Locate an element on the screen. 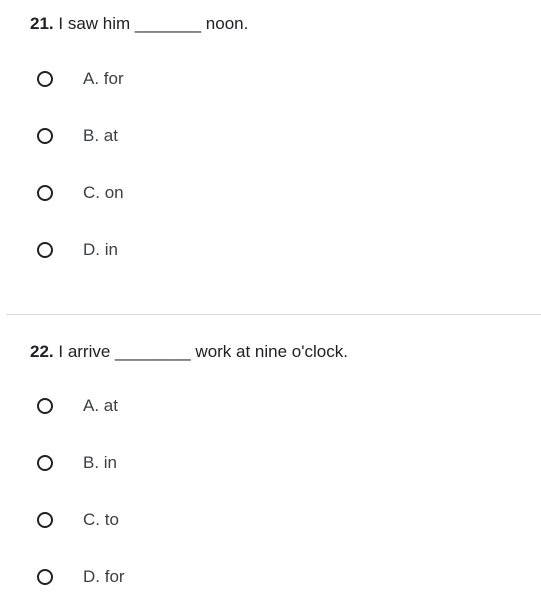 The width and height of the screenshot is (541, 609). option-c: C. to is located at coordinates (78, 520).